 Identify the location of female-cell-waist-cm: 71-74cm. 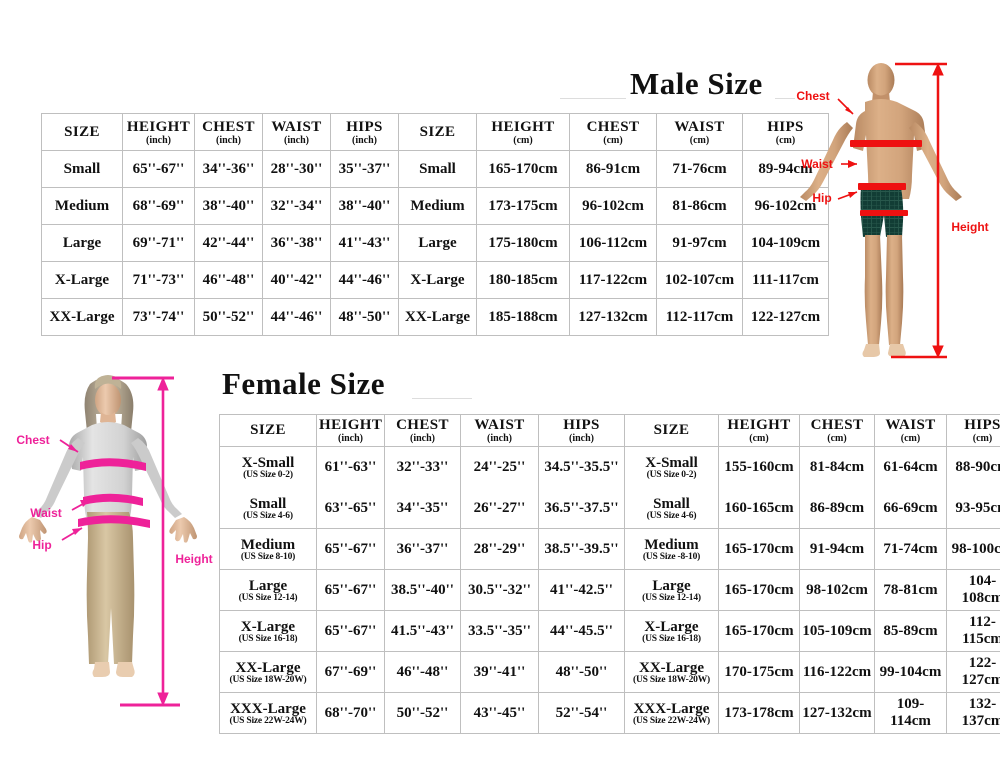
(910, 549).